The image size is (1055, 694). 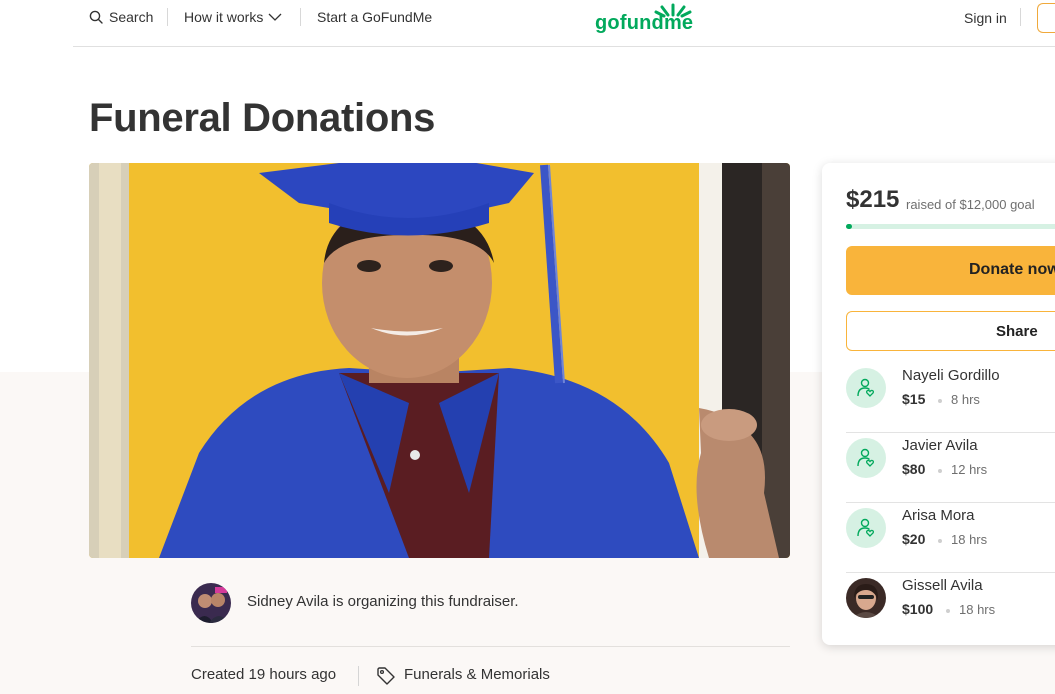 I want to click on donor-name: Javier Avila, so click(x=940, y=445).